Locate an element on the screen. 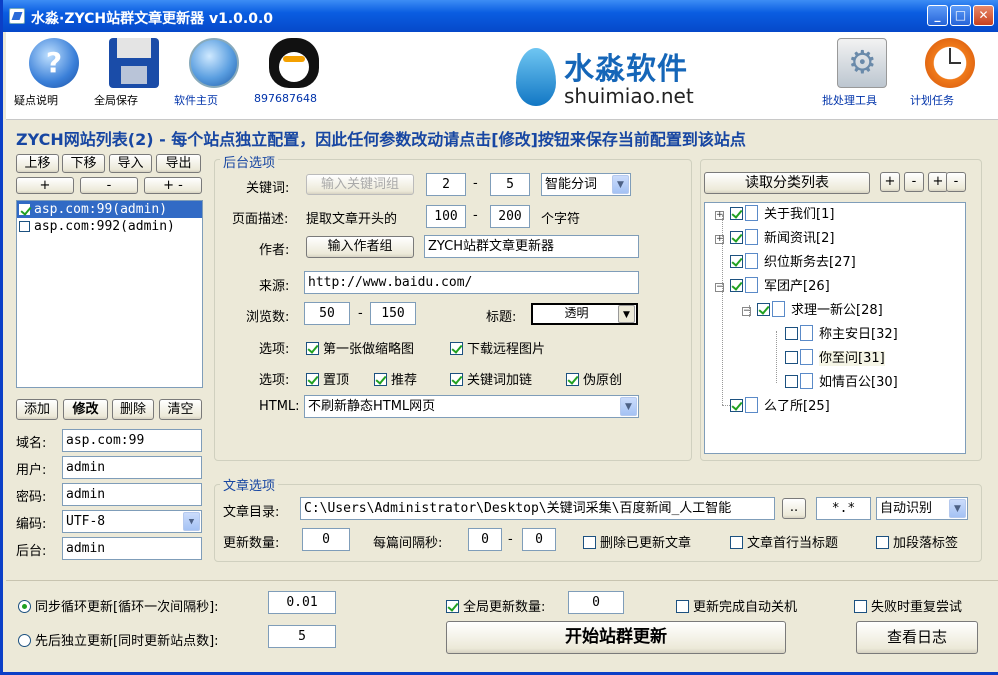  site-list: asp.com:99(admin) asp.com:992(admin) is located at coordinates (109, 294).